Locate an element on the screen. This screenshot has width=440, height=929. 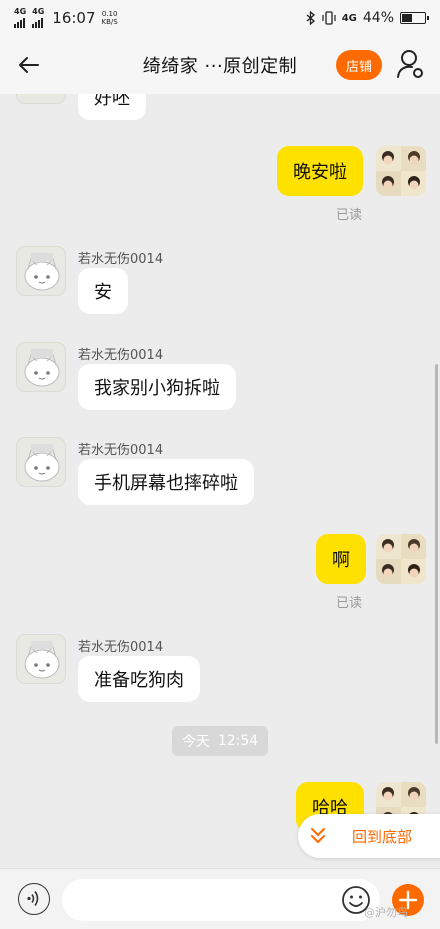
user-settings-button is located at coordinates (411, 64).